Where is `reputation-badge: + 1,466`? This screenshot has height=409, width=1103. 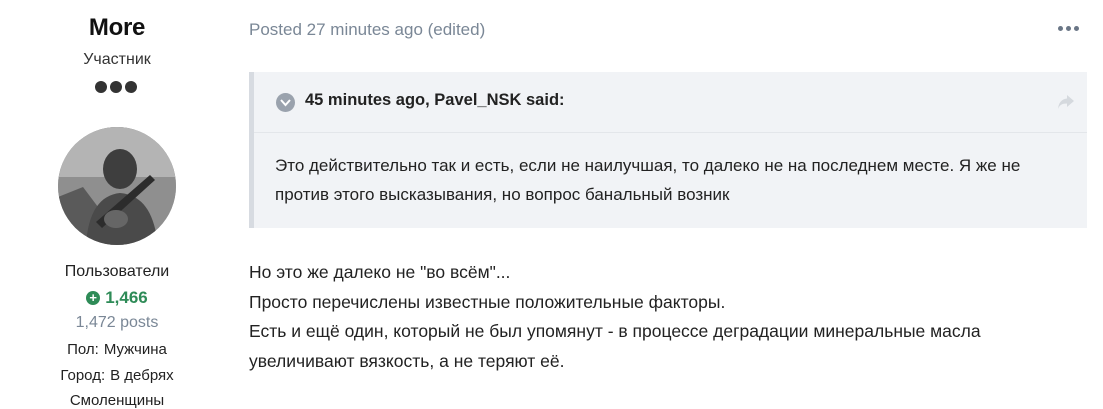
reputation-badge: + 1,466 is located at coordinates (117, 298).